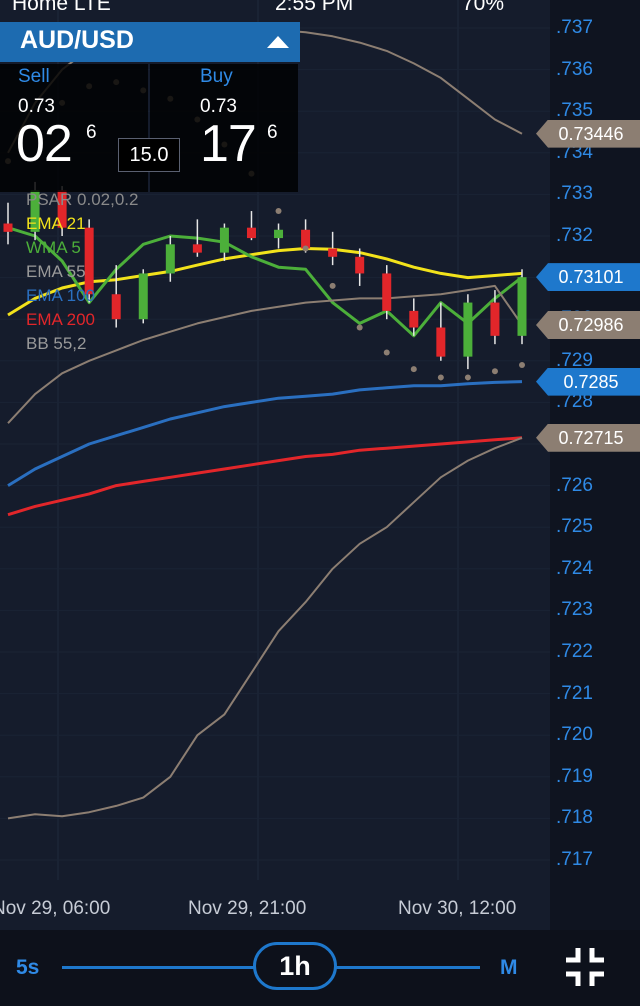  I want to click on buy-price-main: 17, so click(228, 144).